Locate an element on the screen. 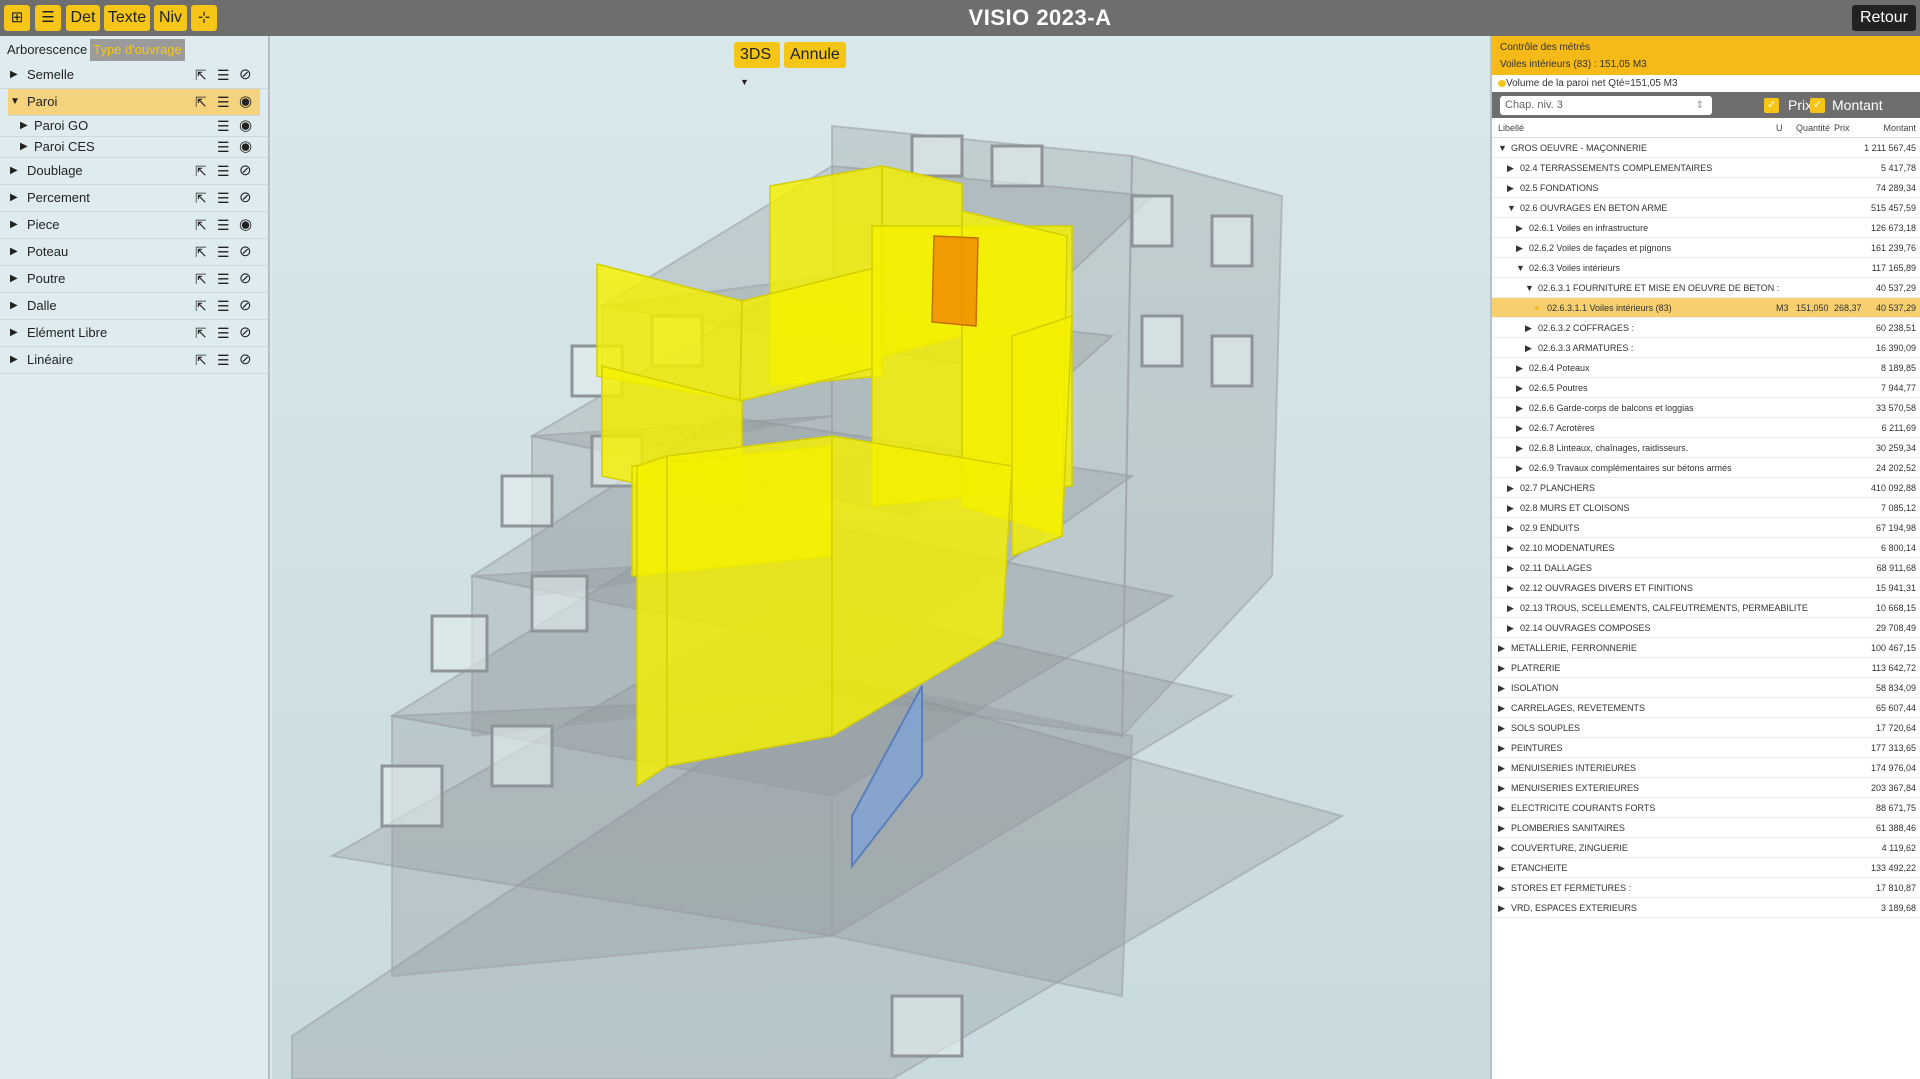  retour-button: Retour is located at coordinates (1883, 18).